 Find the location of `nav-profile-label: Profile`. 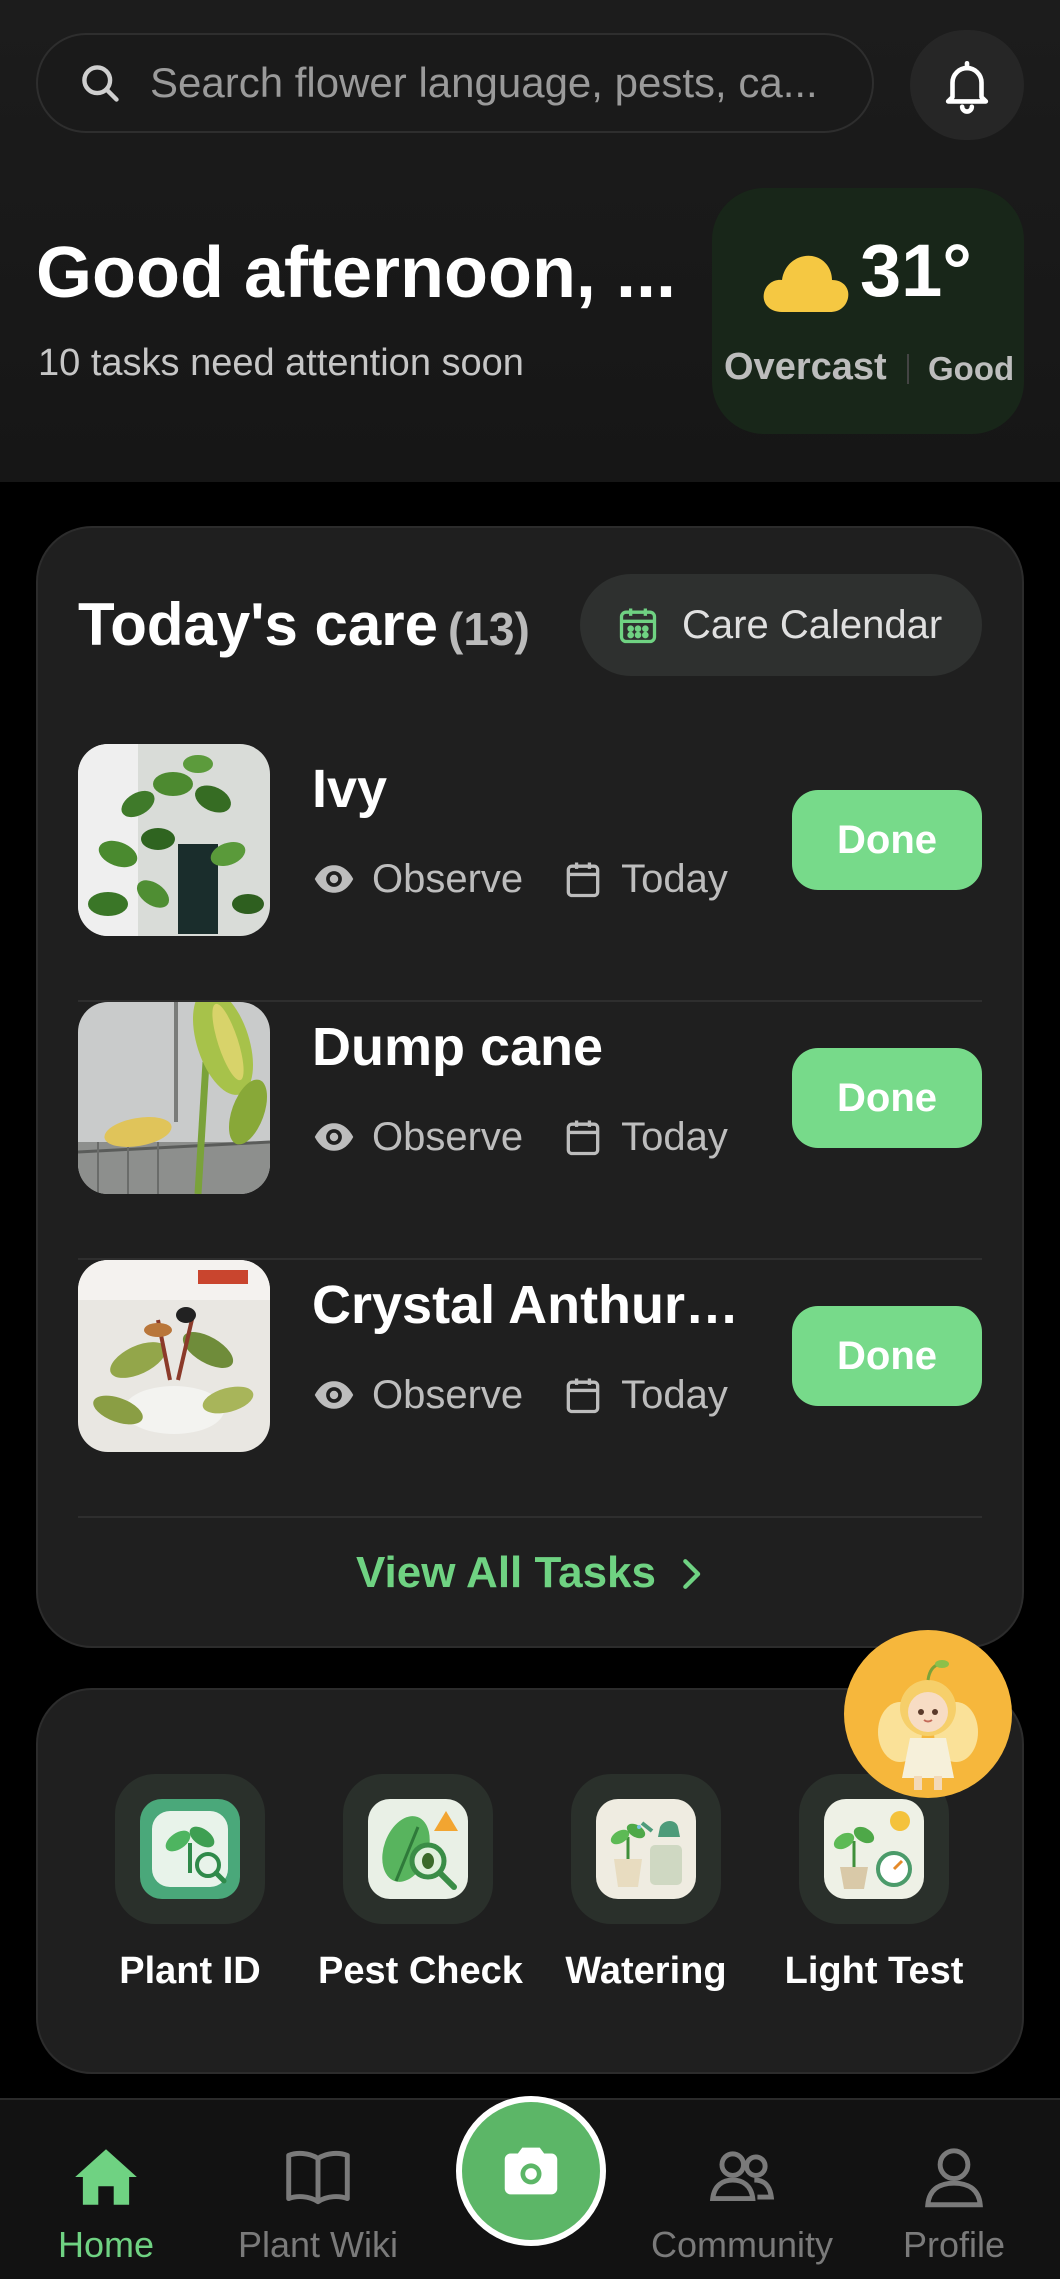

nav-profile-label: Profile is located at coordinates (954, 2244).